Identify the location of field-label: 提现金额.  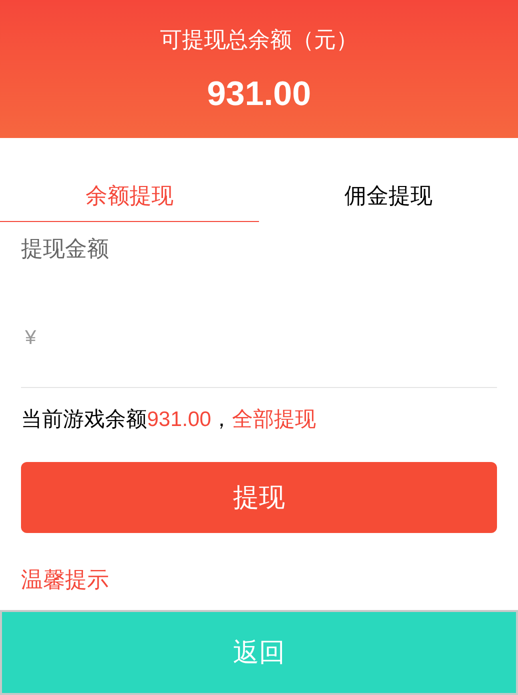
(65, 249).